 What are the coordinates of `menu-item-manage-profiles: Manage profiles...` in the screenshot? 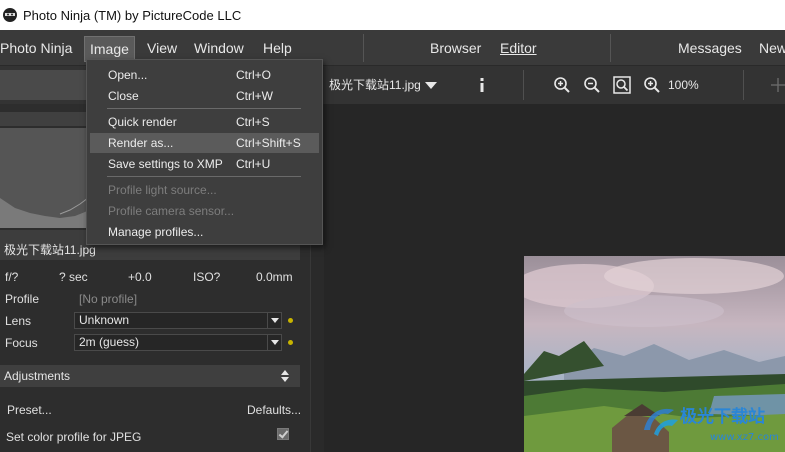 It's located at (204, 232).